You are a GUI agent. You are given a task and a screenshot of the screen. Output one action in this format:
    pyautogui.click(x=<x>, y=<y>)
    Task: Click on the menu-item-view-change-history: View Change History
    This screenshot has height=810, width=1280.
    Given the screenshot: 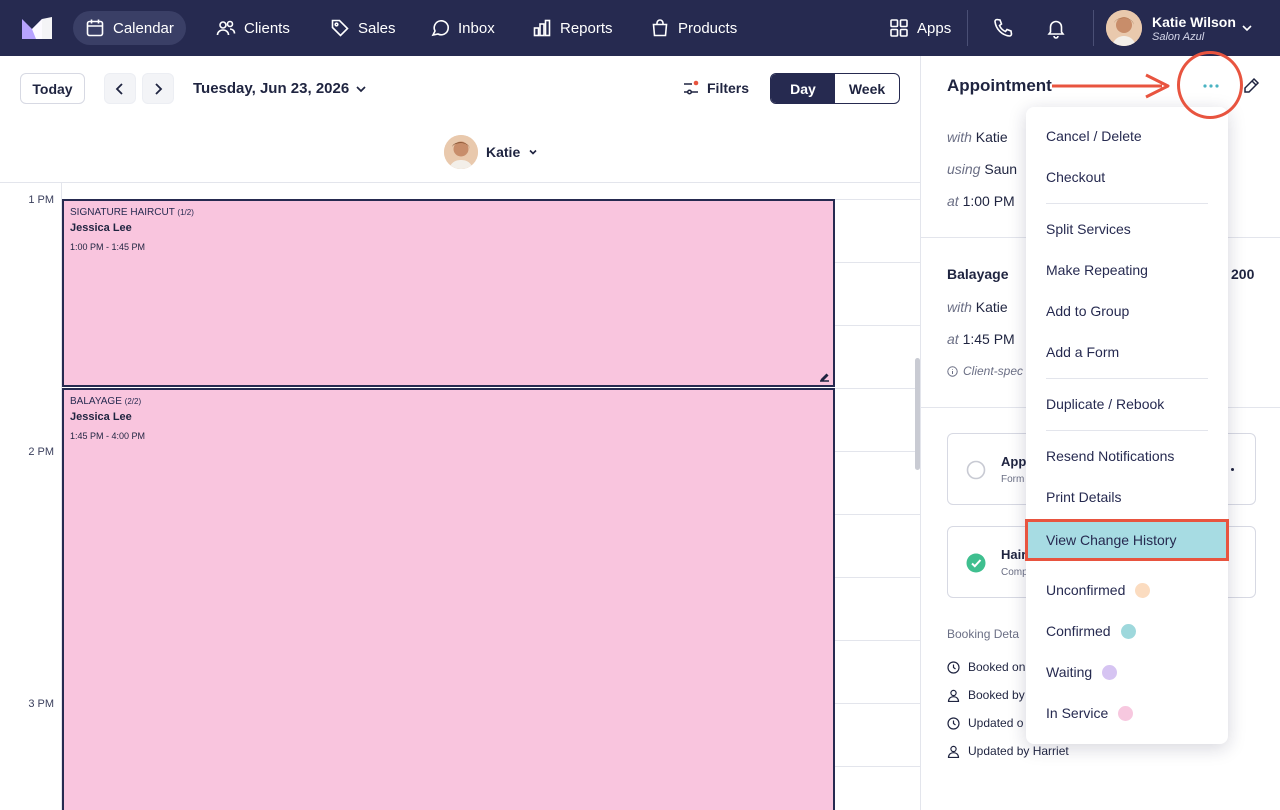 What is the action you would take?
    pyautogui.click(x=1127, y=540)
    